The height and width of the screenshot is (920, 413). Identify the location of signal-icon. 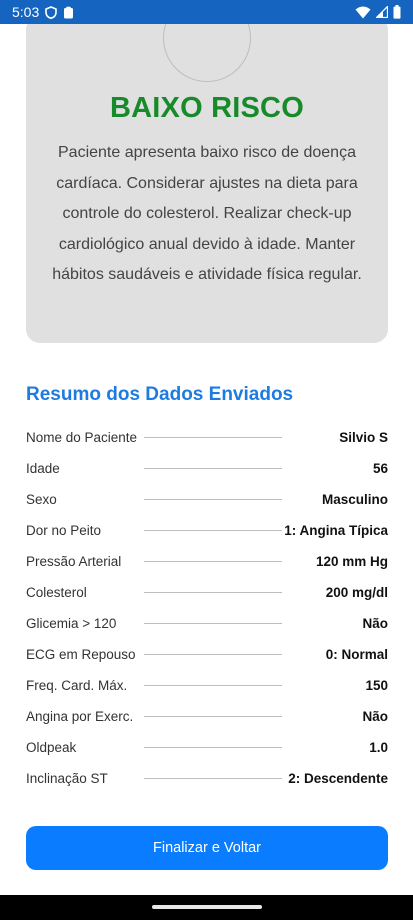
(382, 12).